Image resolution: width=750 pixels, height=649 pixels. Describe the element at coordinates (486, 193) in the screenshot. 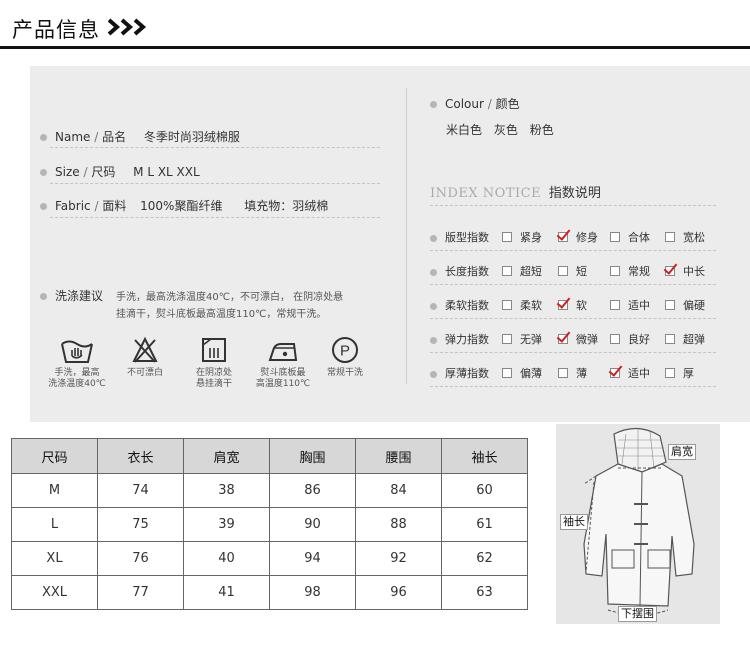

I see `index-notice-title-en: INDEX NOTICE` at that location.